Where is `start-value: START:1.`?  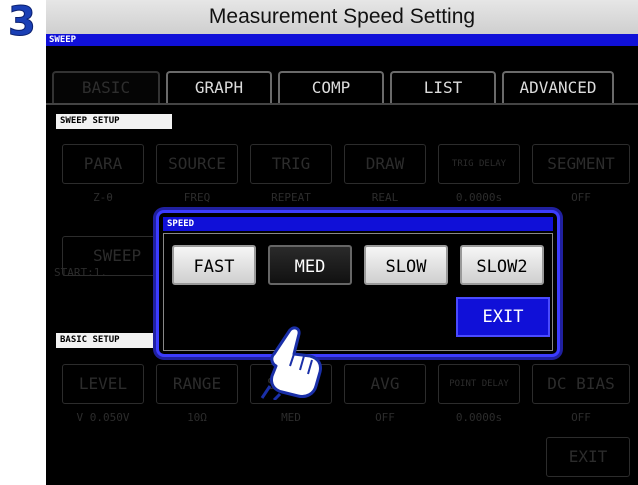 start-value: START:1. is located at coordinates (80, 272).